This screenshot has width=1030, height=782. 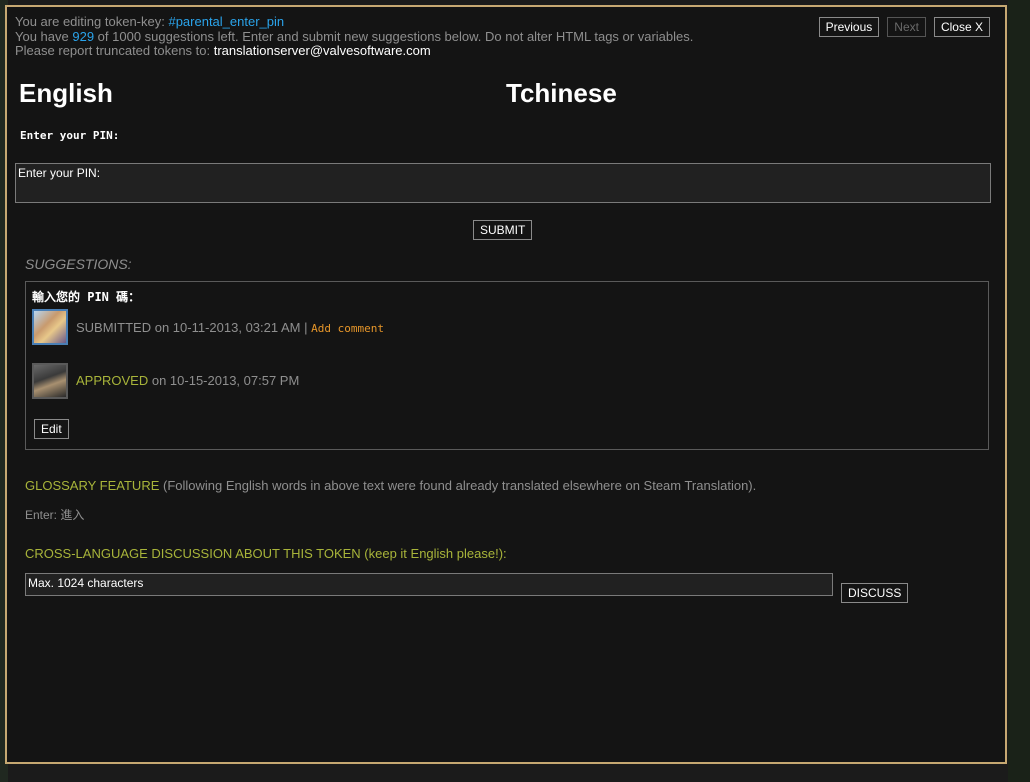 I want to click on translation-input: Enter your PIN:, so click(x=503, y=183).